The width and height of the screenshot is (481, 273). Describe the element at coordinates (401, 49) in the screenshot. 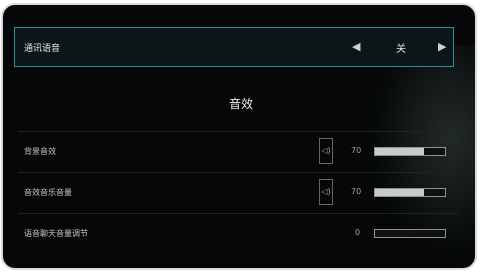

I see `voice-chat-value: 关` at that location.